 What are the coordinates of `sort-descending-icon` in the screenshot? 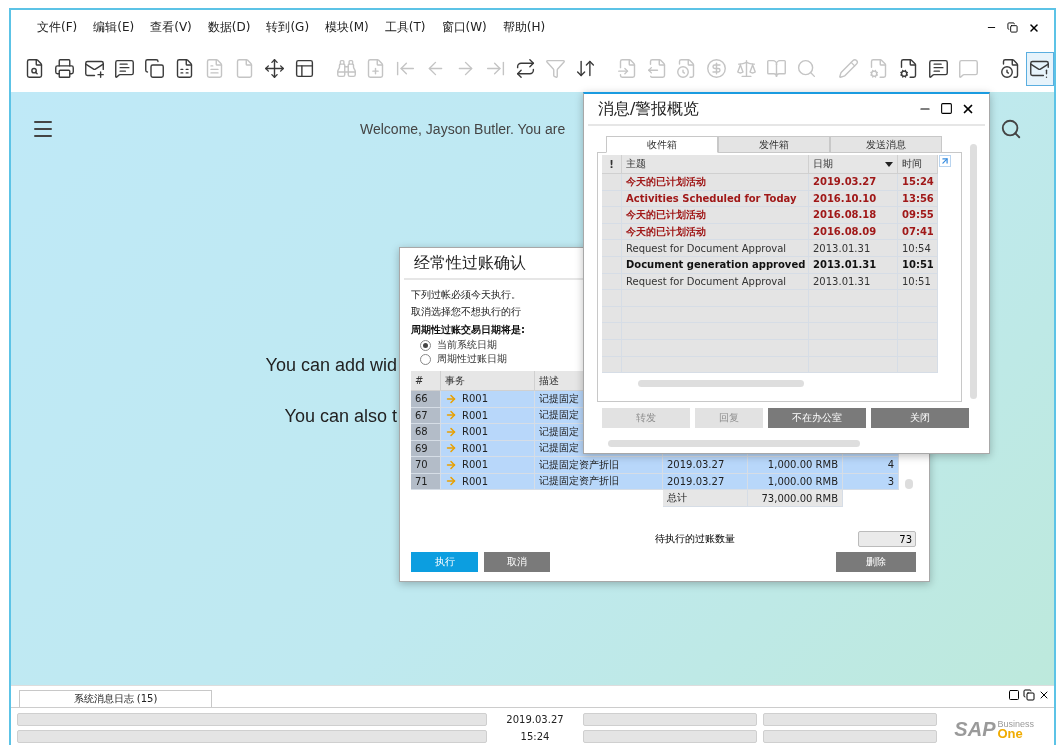 It's located at (889, 164).